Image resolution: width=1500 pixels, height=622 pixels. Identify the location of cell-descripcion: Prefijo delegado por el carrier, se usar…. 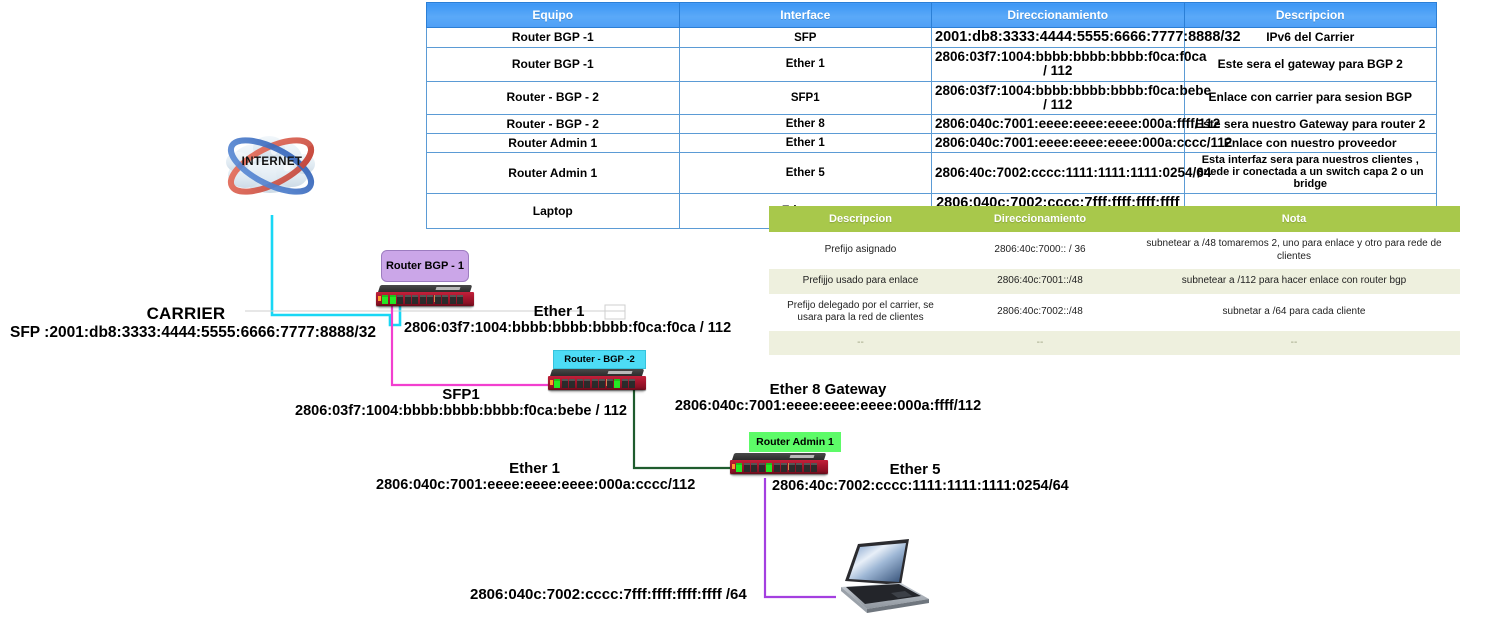
(860, 312).